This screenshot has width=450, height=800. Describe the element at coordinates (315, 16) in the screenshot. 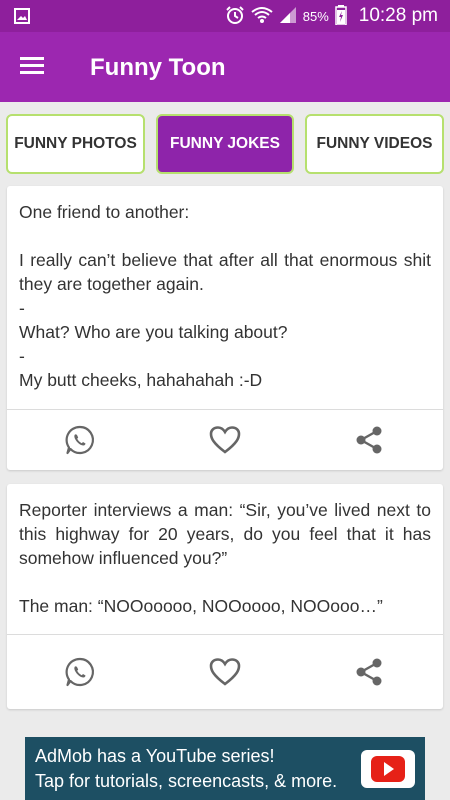

I see `battery-percentage: 85%` at that location.